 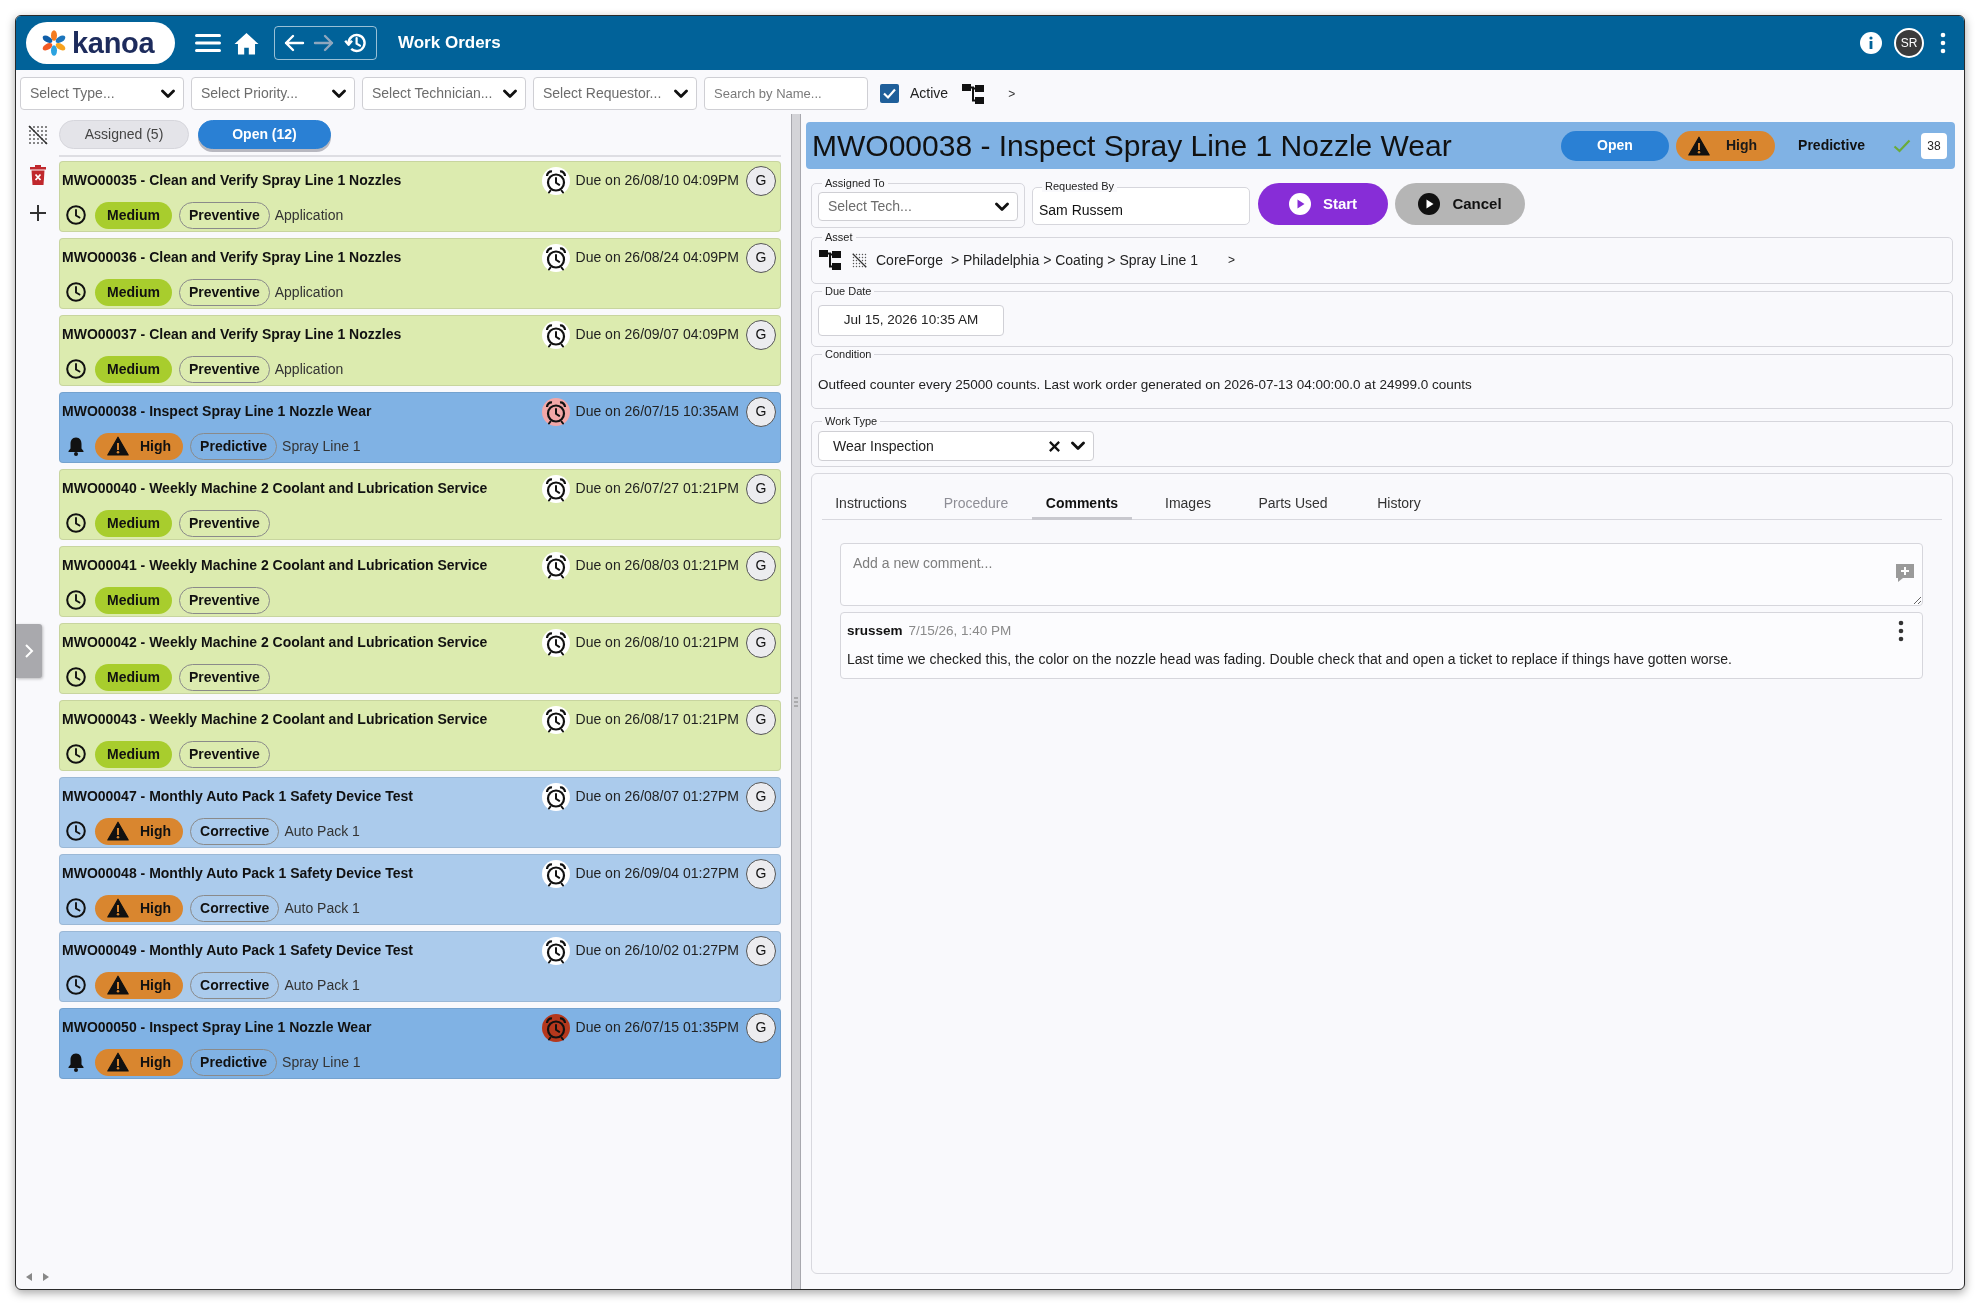 I want to click on back-arrow-icon, so click(x=294, y=43).